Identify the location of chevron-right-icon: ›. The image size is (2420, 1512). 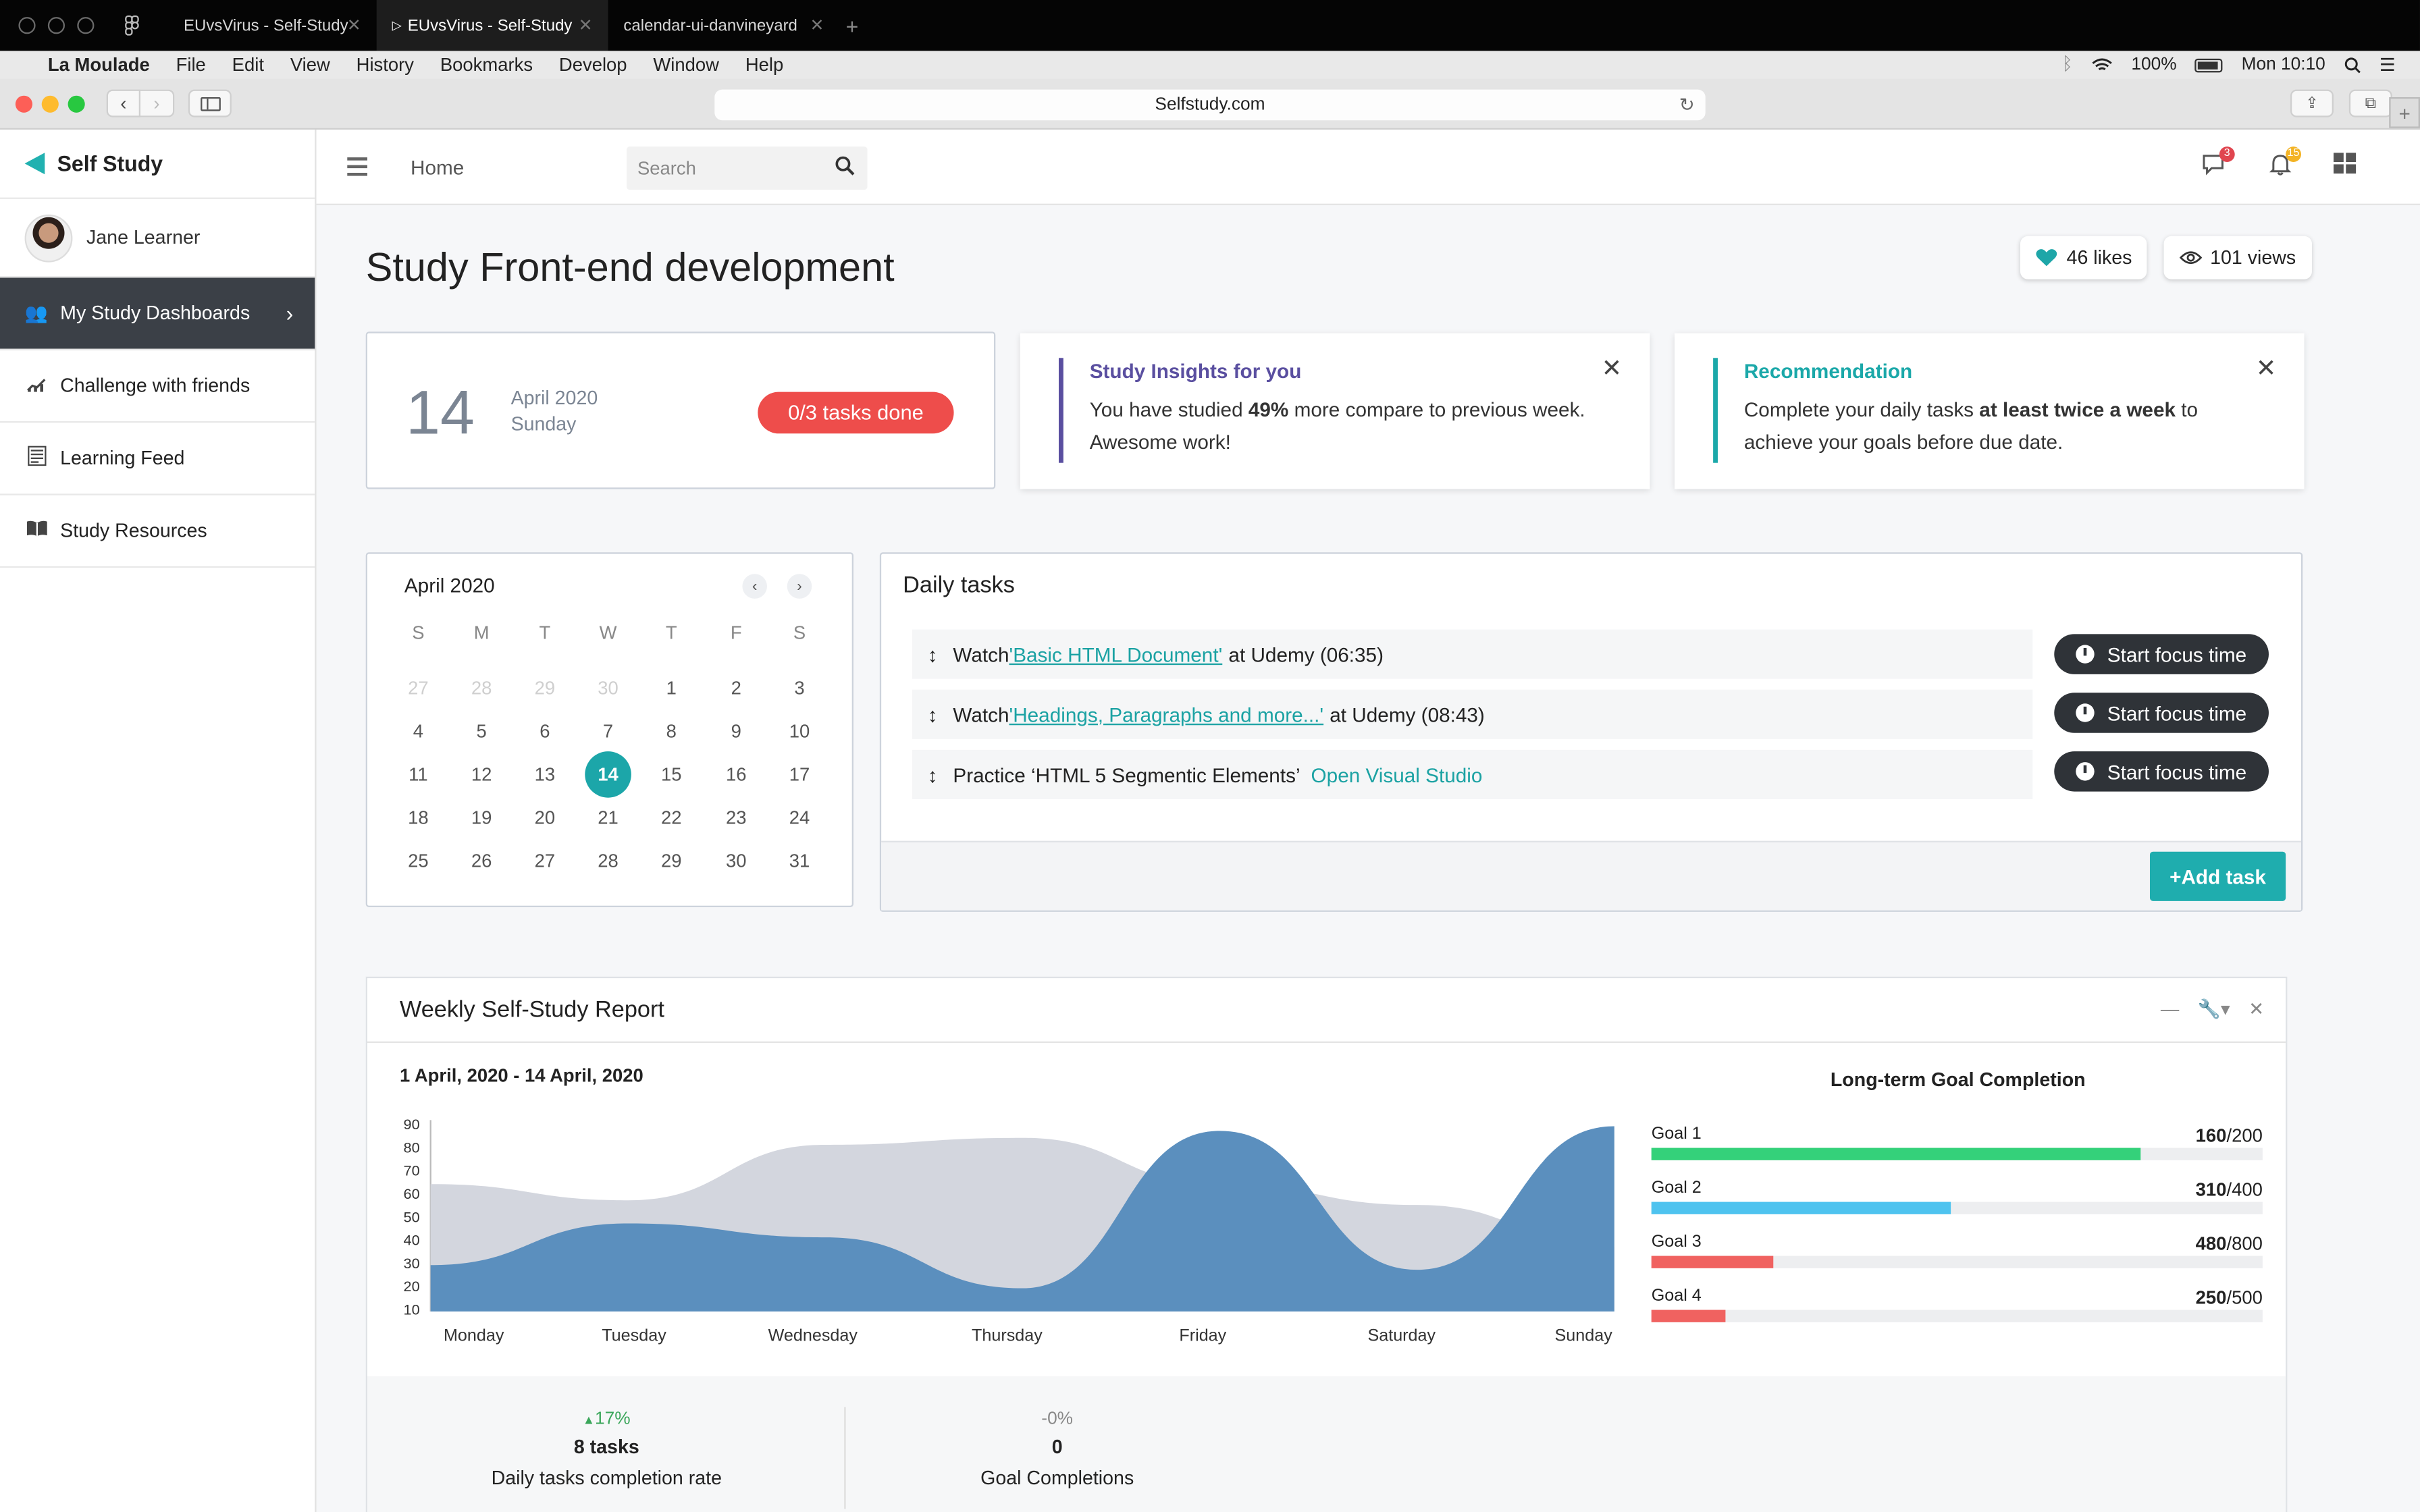
(799, 586).